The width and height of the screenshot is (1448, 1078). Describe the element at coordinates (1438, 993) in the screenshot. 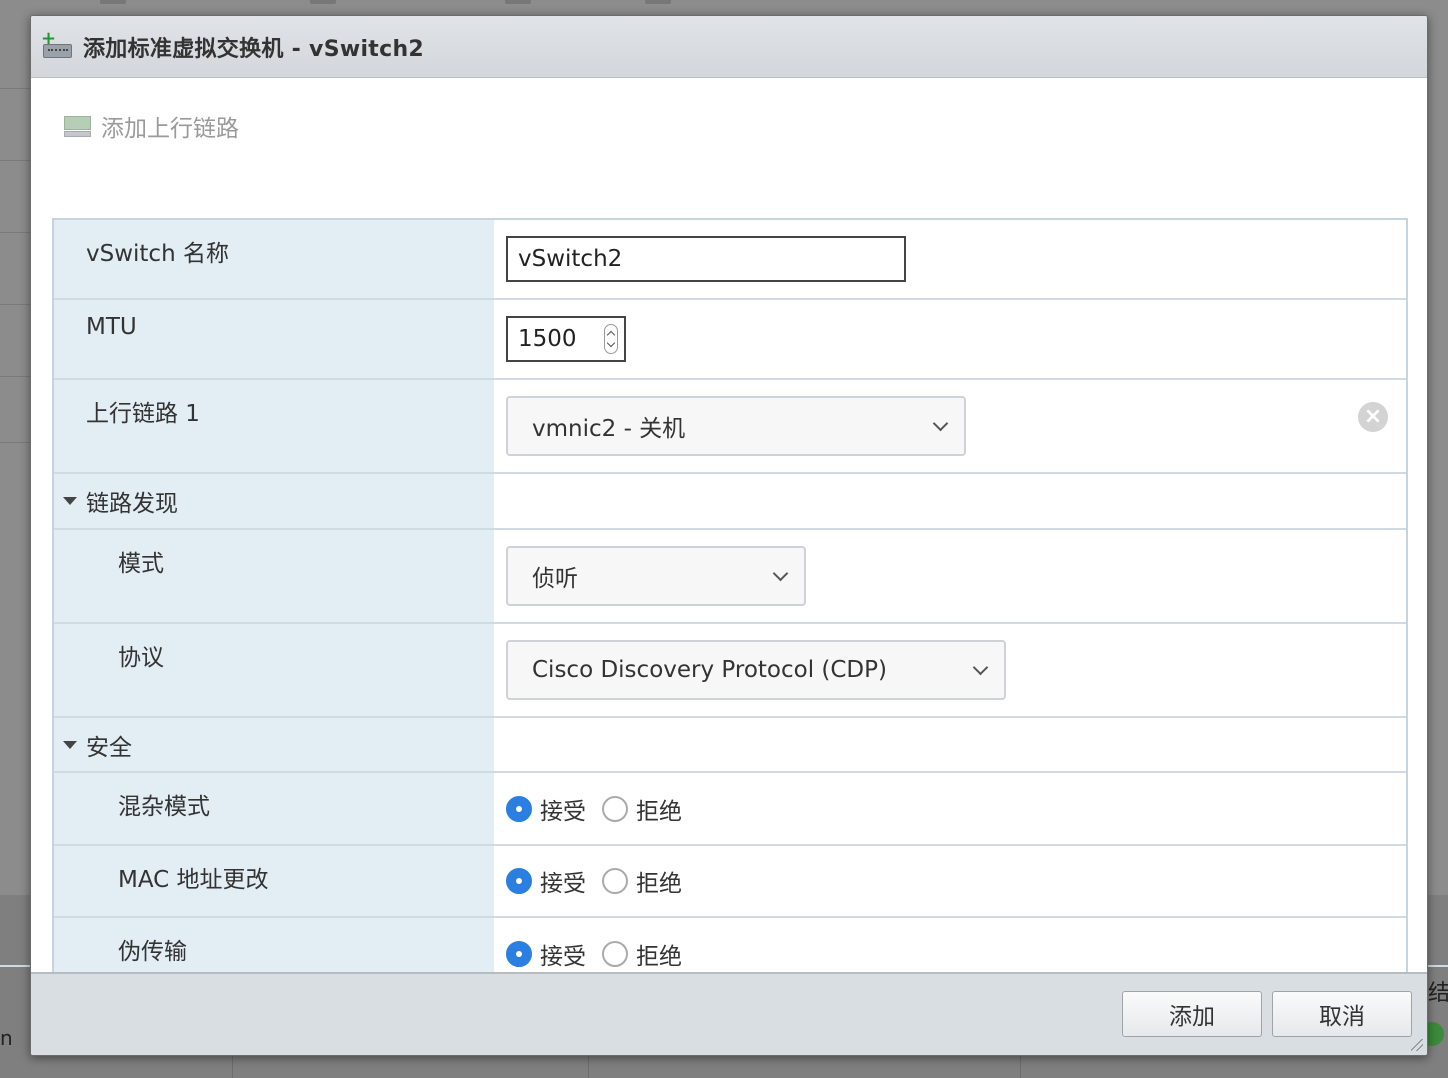

I see `background-column-header: 结果` at that location.